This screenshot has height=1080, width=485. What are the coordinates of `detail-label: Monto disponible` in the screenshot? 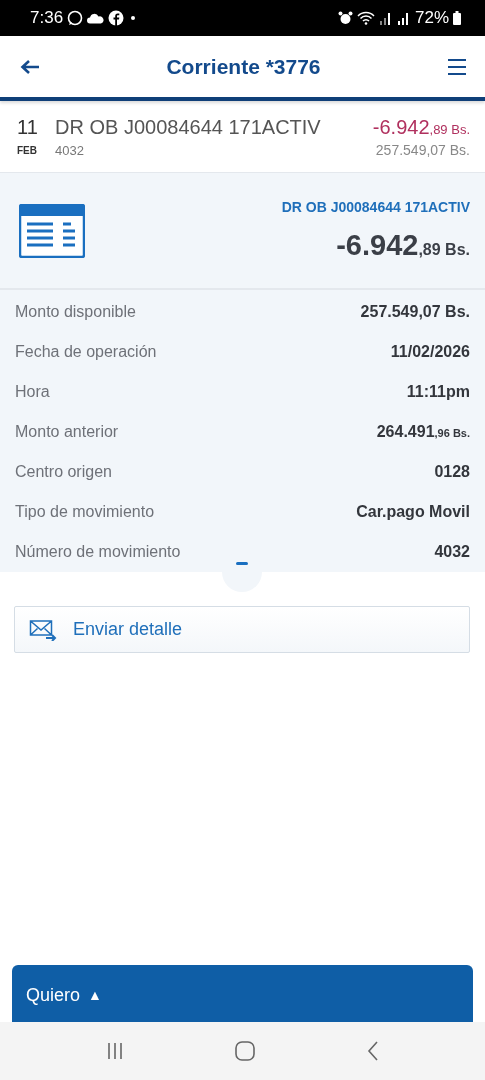 It's located at (75, 312).